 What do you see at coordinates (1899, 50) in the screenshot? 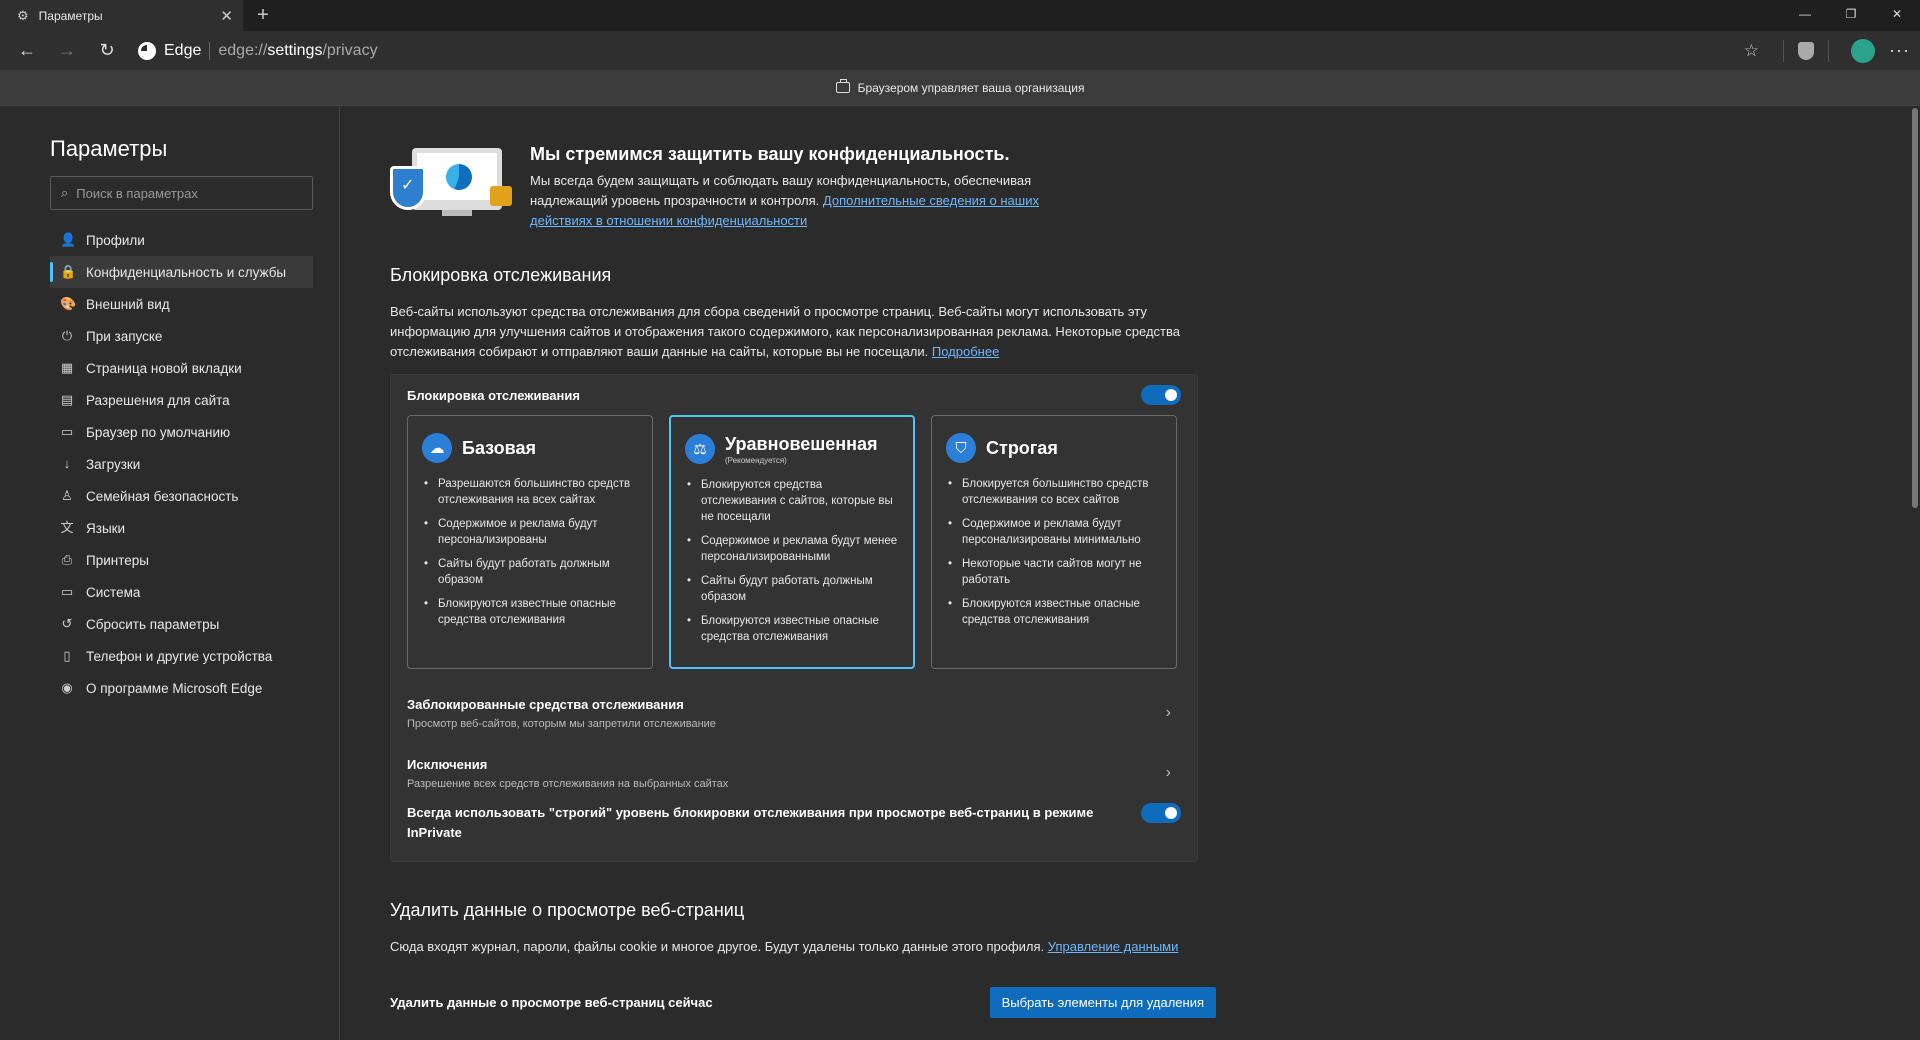
I see `more-menu-icon: ···` at bounding box center [1899, 50].